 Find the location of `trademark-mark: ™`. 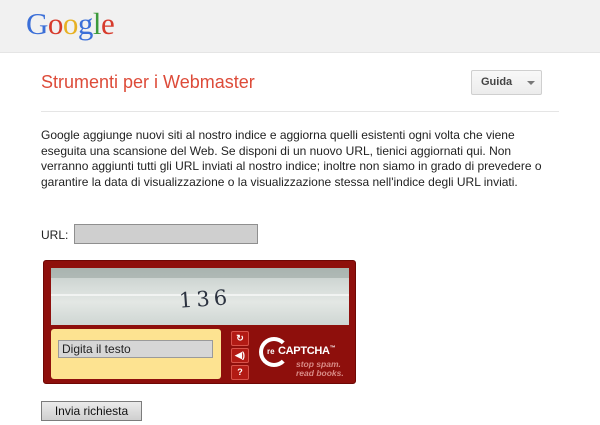

trademark-mark: ™ is located at coordinates (332, 348).